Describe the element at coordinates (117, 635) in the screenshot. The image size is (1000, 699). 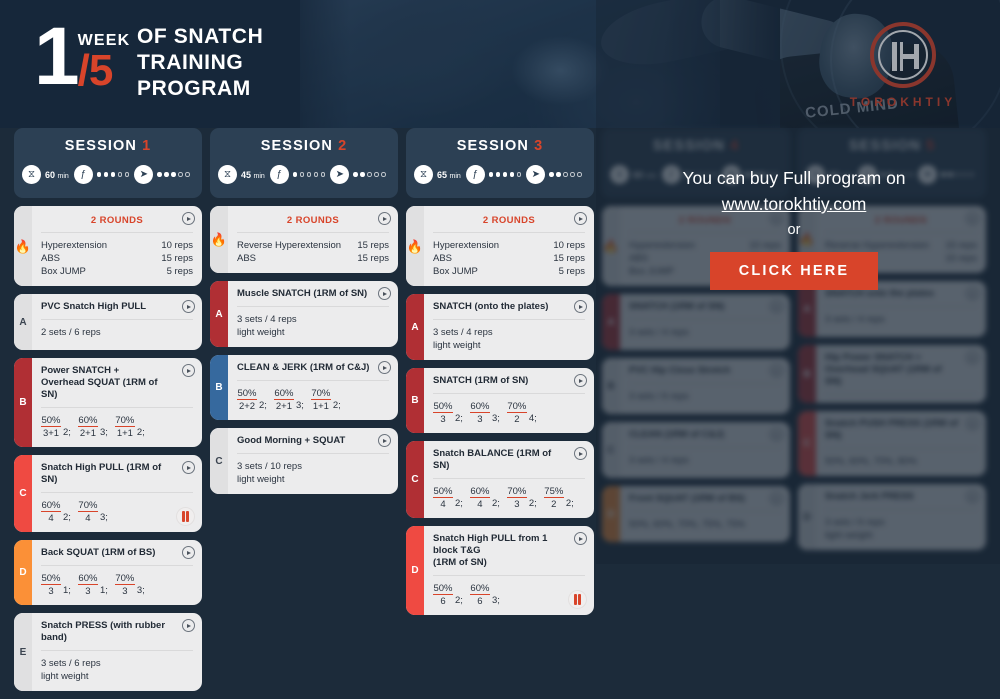
I see `exercise-title: Snatch PRESS (with rubber band)` at that location.